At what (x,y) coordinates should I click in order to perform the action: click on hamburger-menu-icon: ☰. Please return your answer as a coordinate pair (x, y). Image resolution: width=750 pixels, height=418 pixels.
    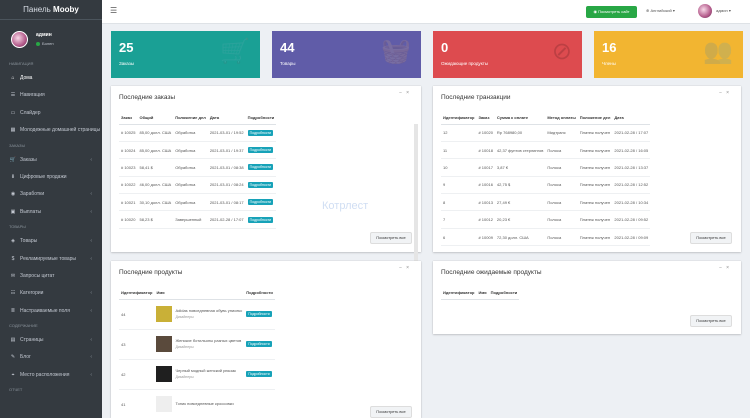
    Looking at the image, I should click on (113, 10).